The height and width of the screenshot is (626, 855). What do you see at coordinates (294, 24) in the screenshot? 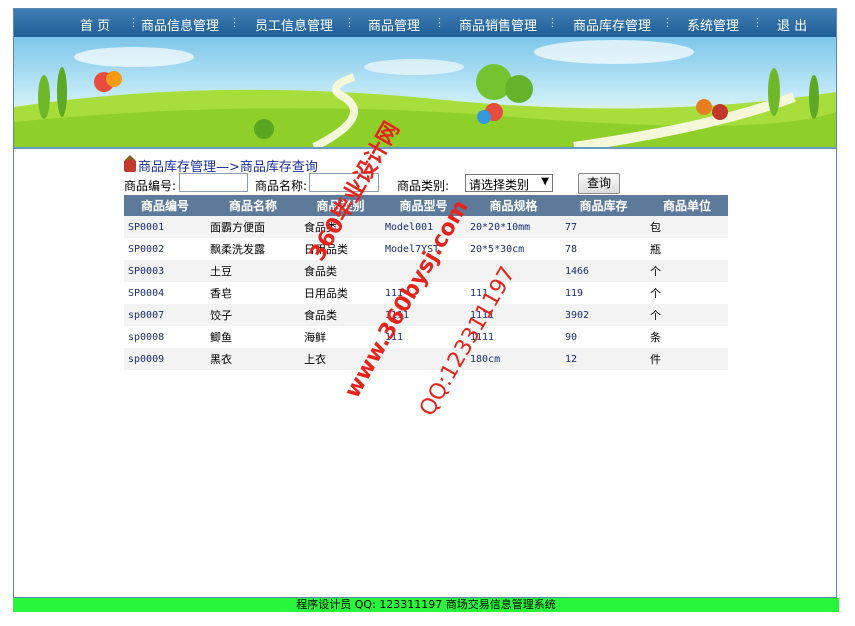
I see `nav-staff-info: 员工信息管理` at bounding box center [294, 24].